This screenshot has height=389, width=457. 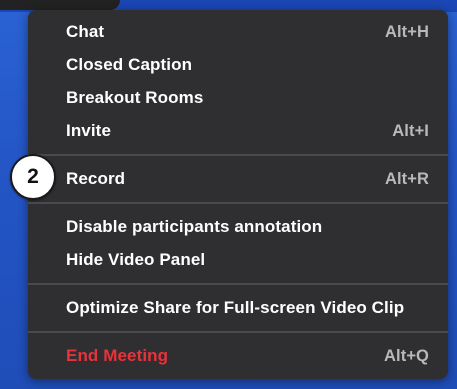 What do you see at coordinates (85, 31) in the screenshot?
I see `menu-item-label: Chat` at bounding box center [85, 31].